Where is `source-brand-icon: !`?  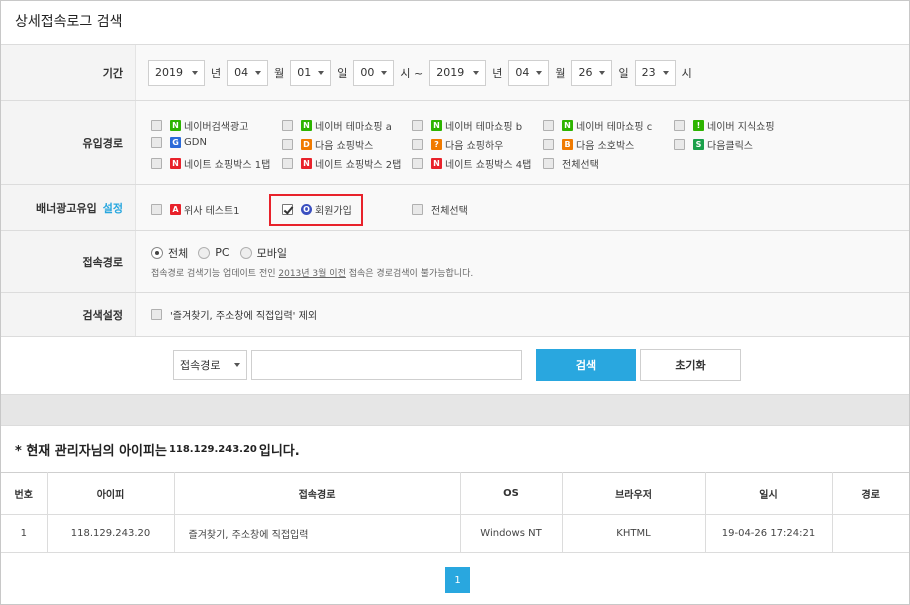 source-brand-icon: ! is located at coordinates (698, 125).